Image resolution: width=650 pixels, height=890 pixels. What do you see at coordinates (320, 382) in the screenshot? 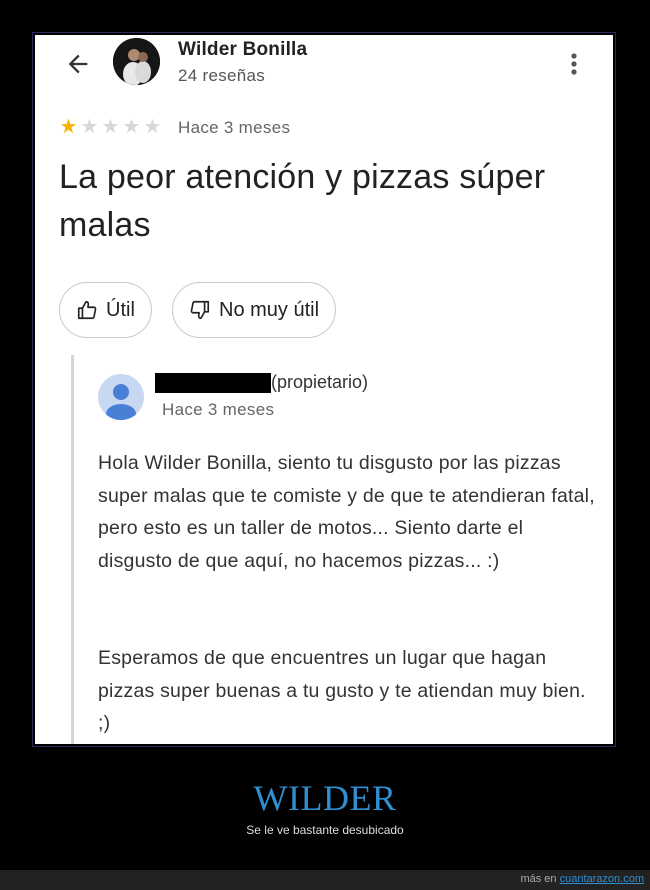
I see `owner-label: (propietario)` at bounding box center [320, 382].